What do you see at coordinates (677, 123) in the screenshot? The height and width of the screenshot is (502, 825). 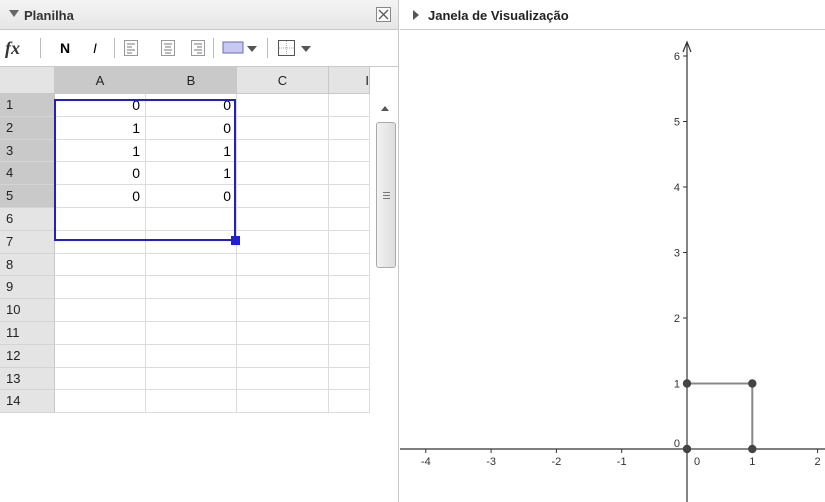 I see `y-tick-label: 5` at bounding box center [677, 123].